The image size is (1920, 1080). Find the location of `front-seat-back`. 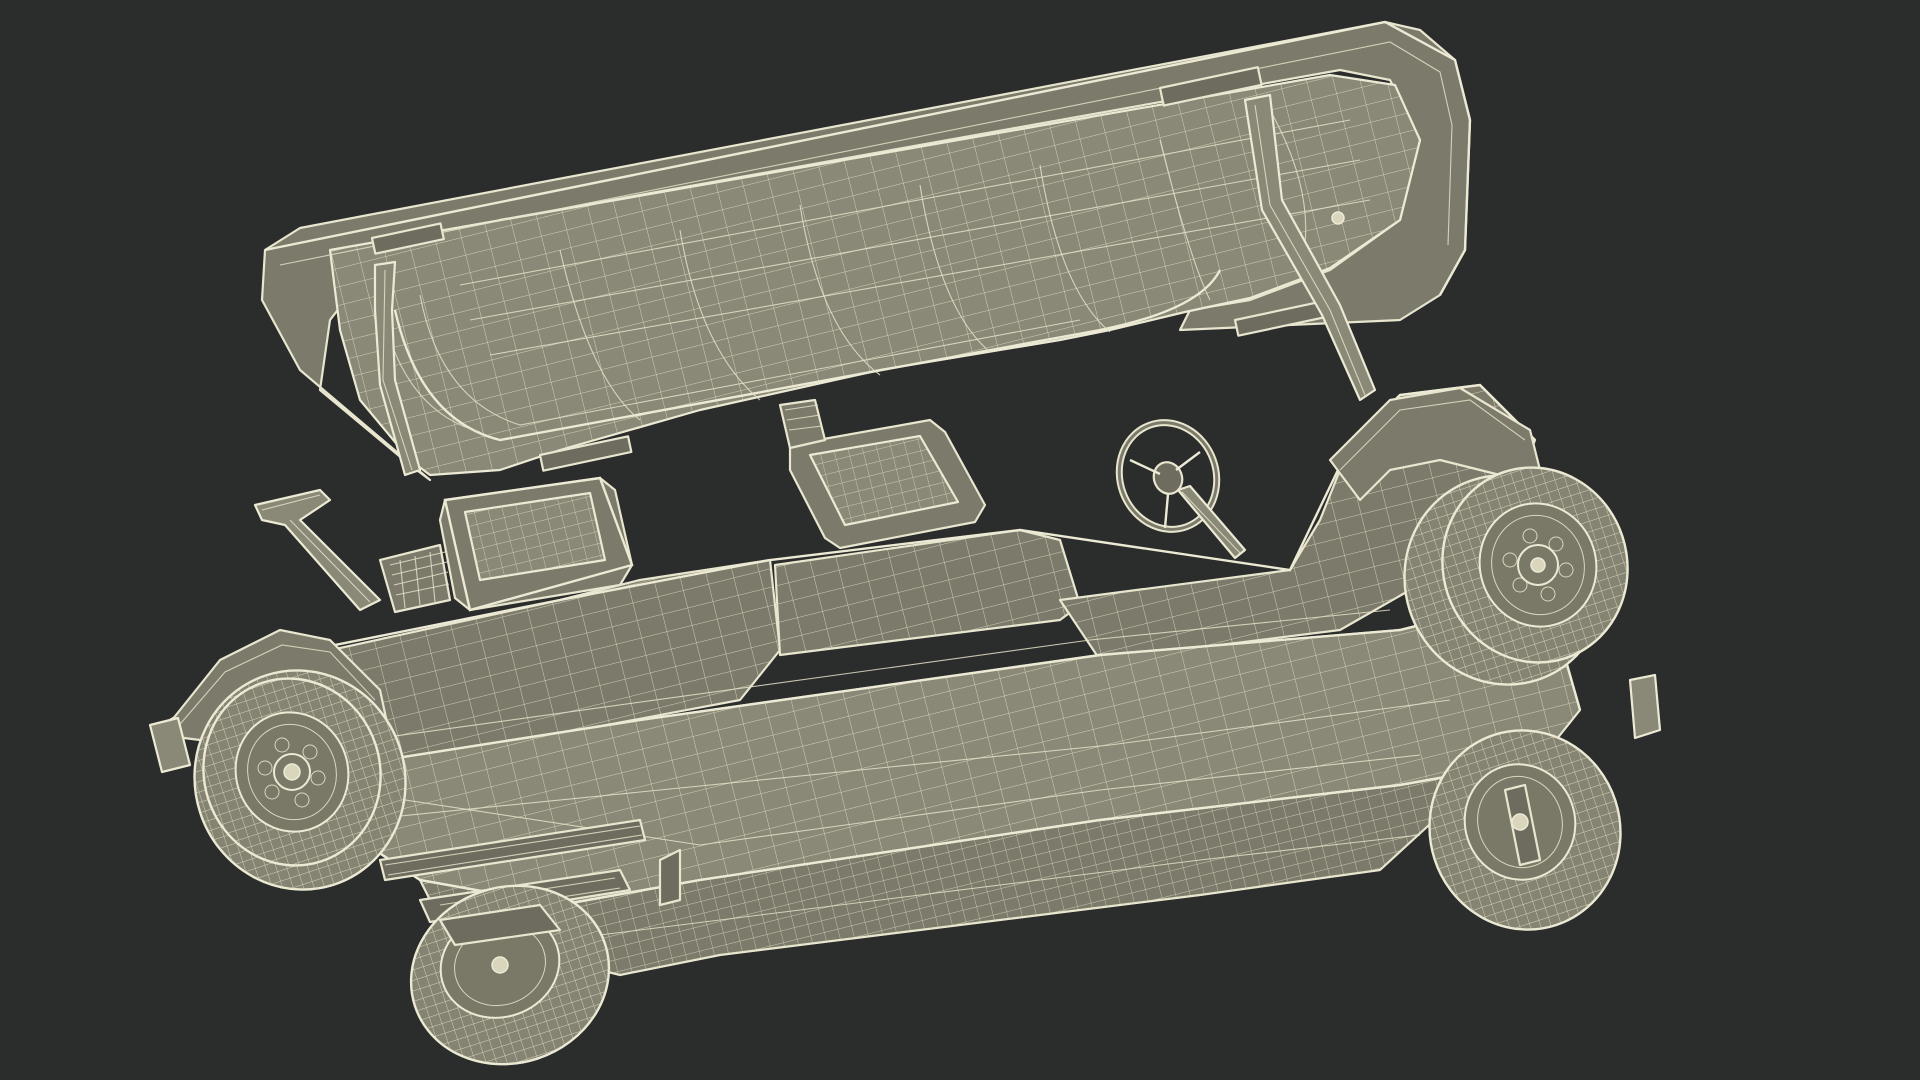

front-seat-back is located at coordinates (882, 474).